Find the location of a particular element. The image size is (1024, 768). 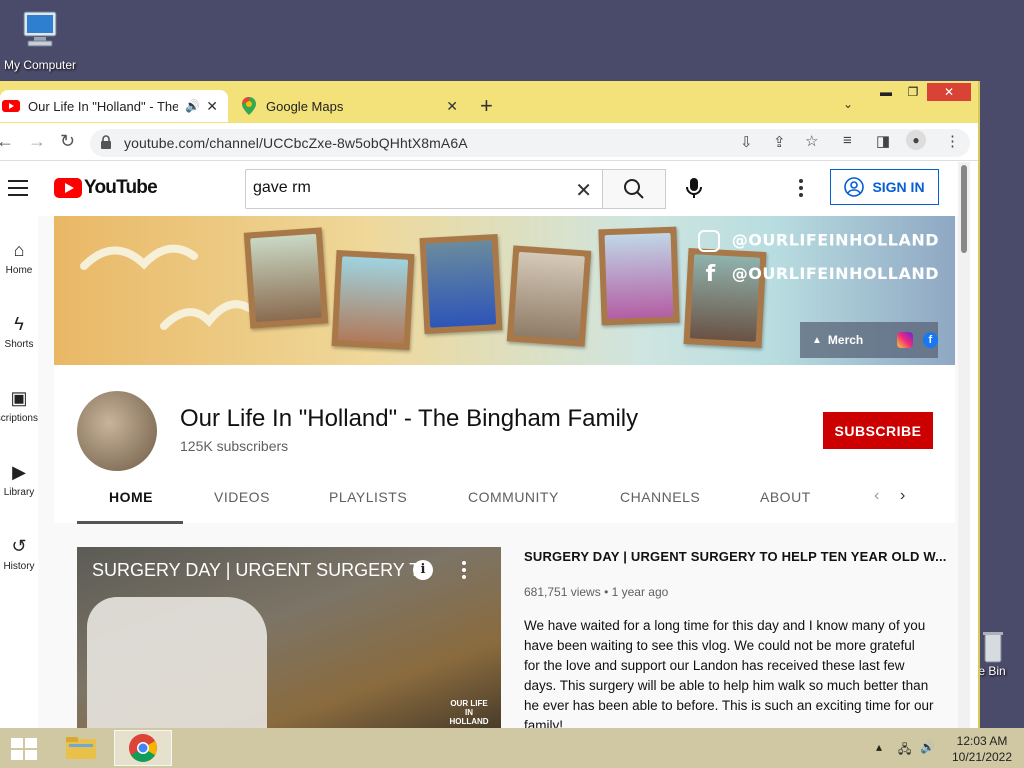

subscribe-button: SUBSCRIBE is located at coordinates (878, 430).